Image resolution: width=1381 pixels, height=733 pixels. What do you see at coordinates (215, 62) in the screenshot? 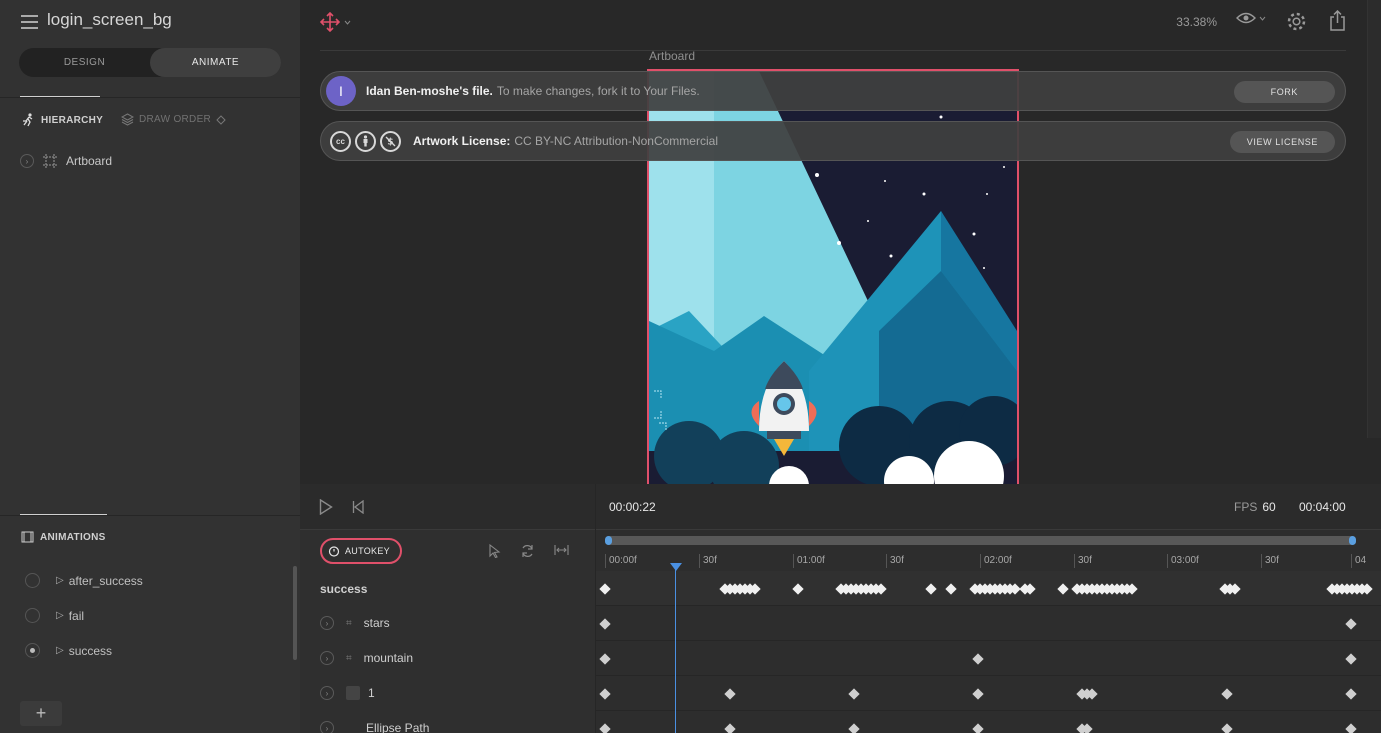
I see `animate-mode-button: ANIMATE` at bounding box center [215, 62].